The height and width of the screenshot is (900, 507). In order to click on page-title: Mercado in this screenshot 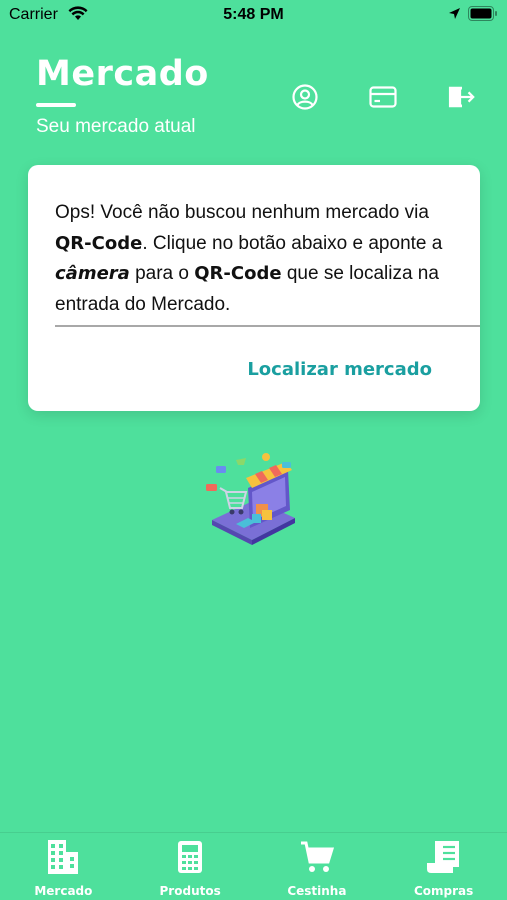, I will do `click(122, 74)`.